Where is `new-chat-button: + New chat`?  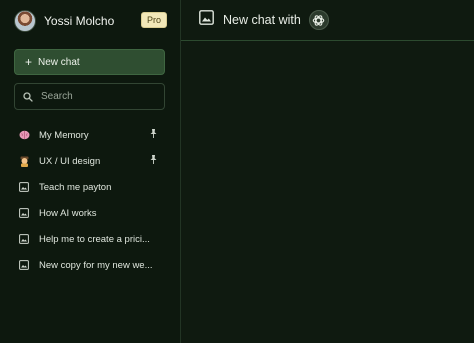
new-chat-button: + New chat is located at coordinates (89, 62).